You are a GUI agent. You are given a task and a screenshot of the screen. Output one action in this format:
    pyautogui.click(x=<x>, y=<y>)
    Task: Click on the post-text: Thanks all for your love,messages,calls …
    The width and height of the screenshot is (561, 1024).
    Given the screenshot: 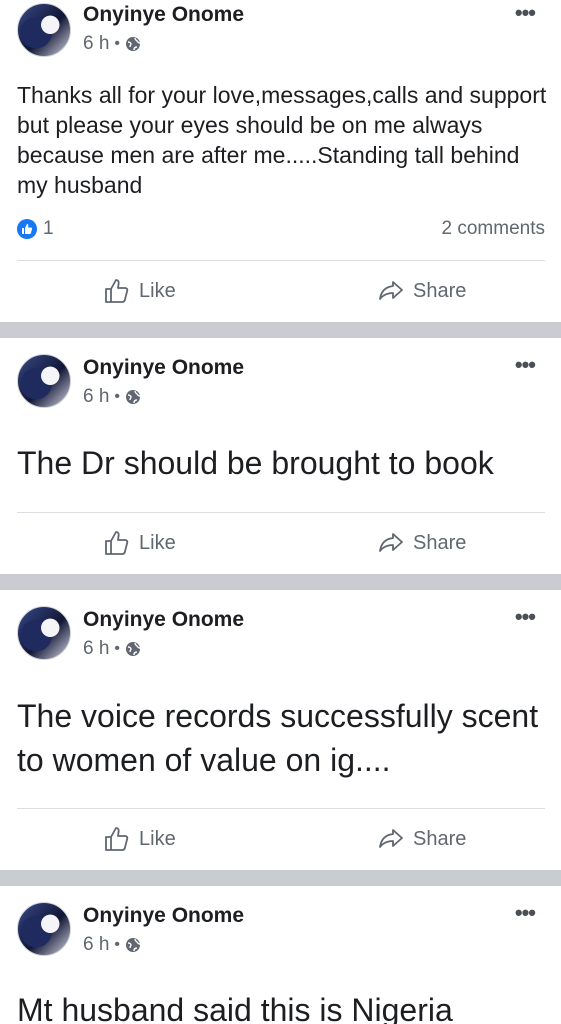 What is the action you would take?
    pyautogui.click(x=282, y=140)
    